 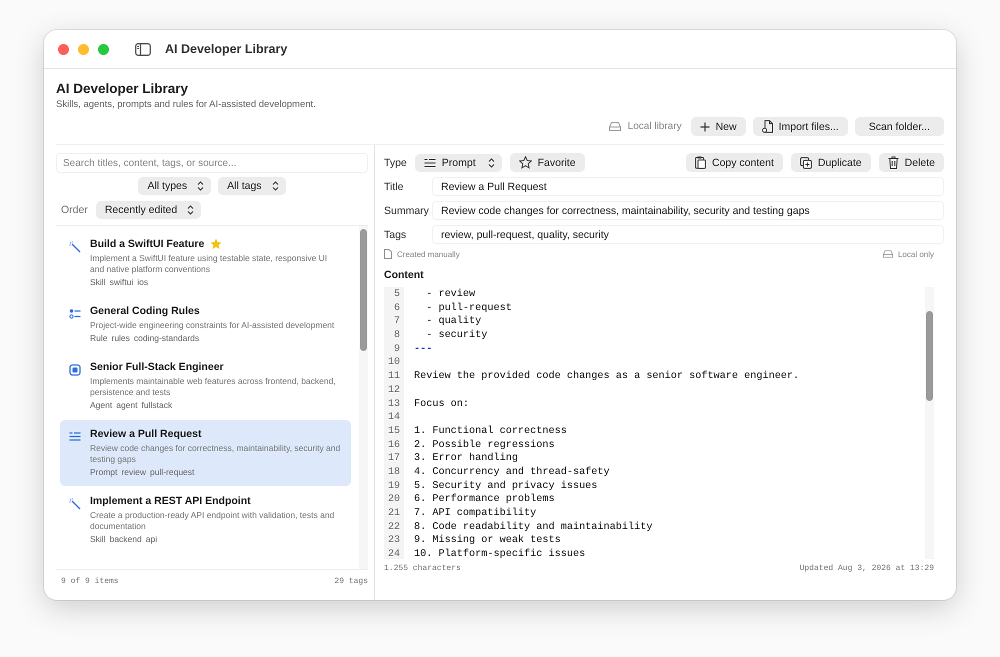 What do you see at coordinates (397, 294) in the screenshot?
I see `line-number: 5` at bounding box center [397, 294].